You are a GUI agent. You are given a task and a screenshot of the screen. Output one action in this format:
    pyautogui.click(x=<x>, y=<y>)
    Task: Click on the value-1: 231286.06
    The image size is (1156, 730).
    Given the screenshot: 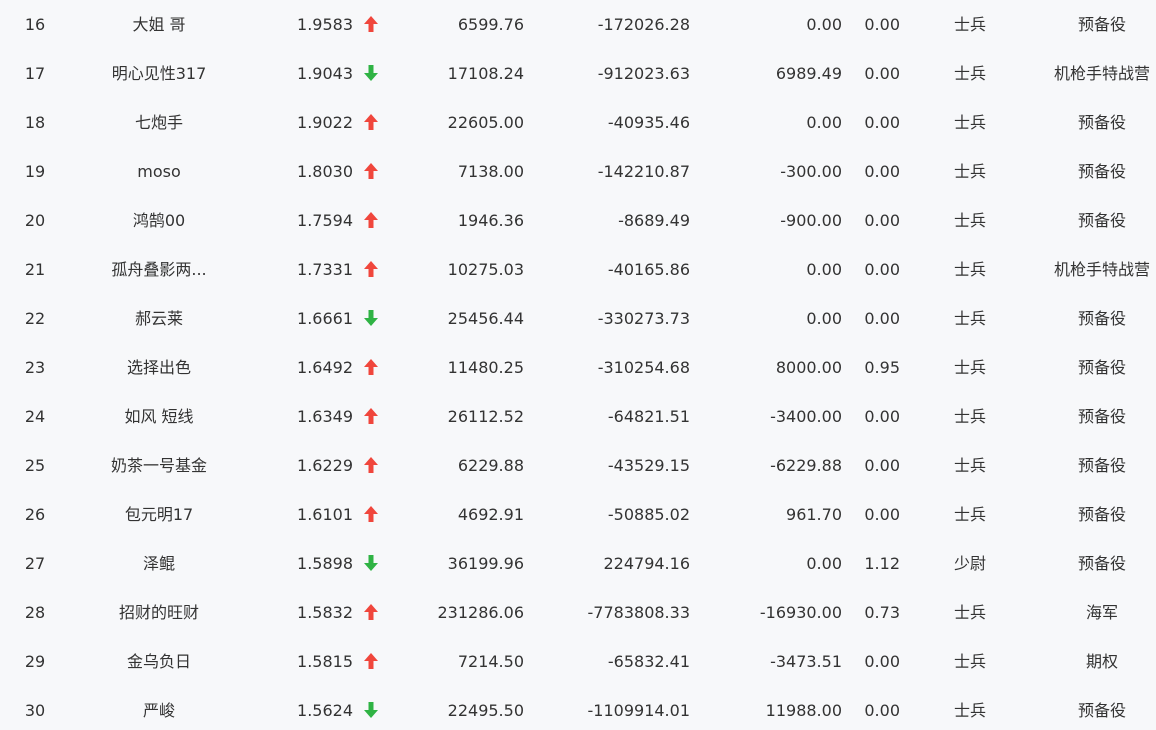 What is the action you would take?
    pyautogui.click(x=480, y=612)
    